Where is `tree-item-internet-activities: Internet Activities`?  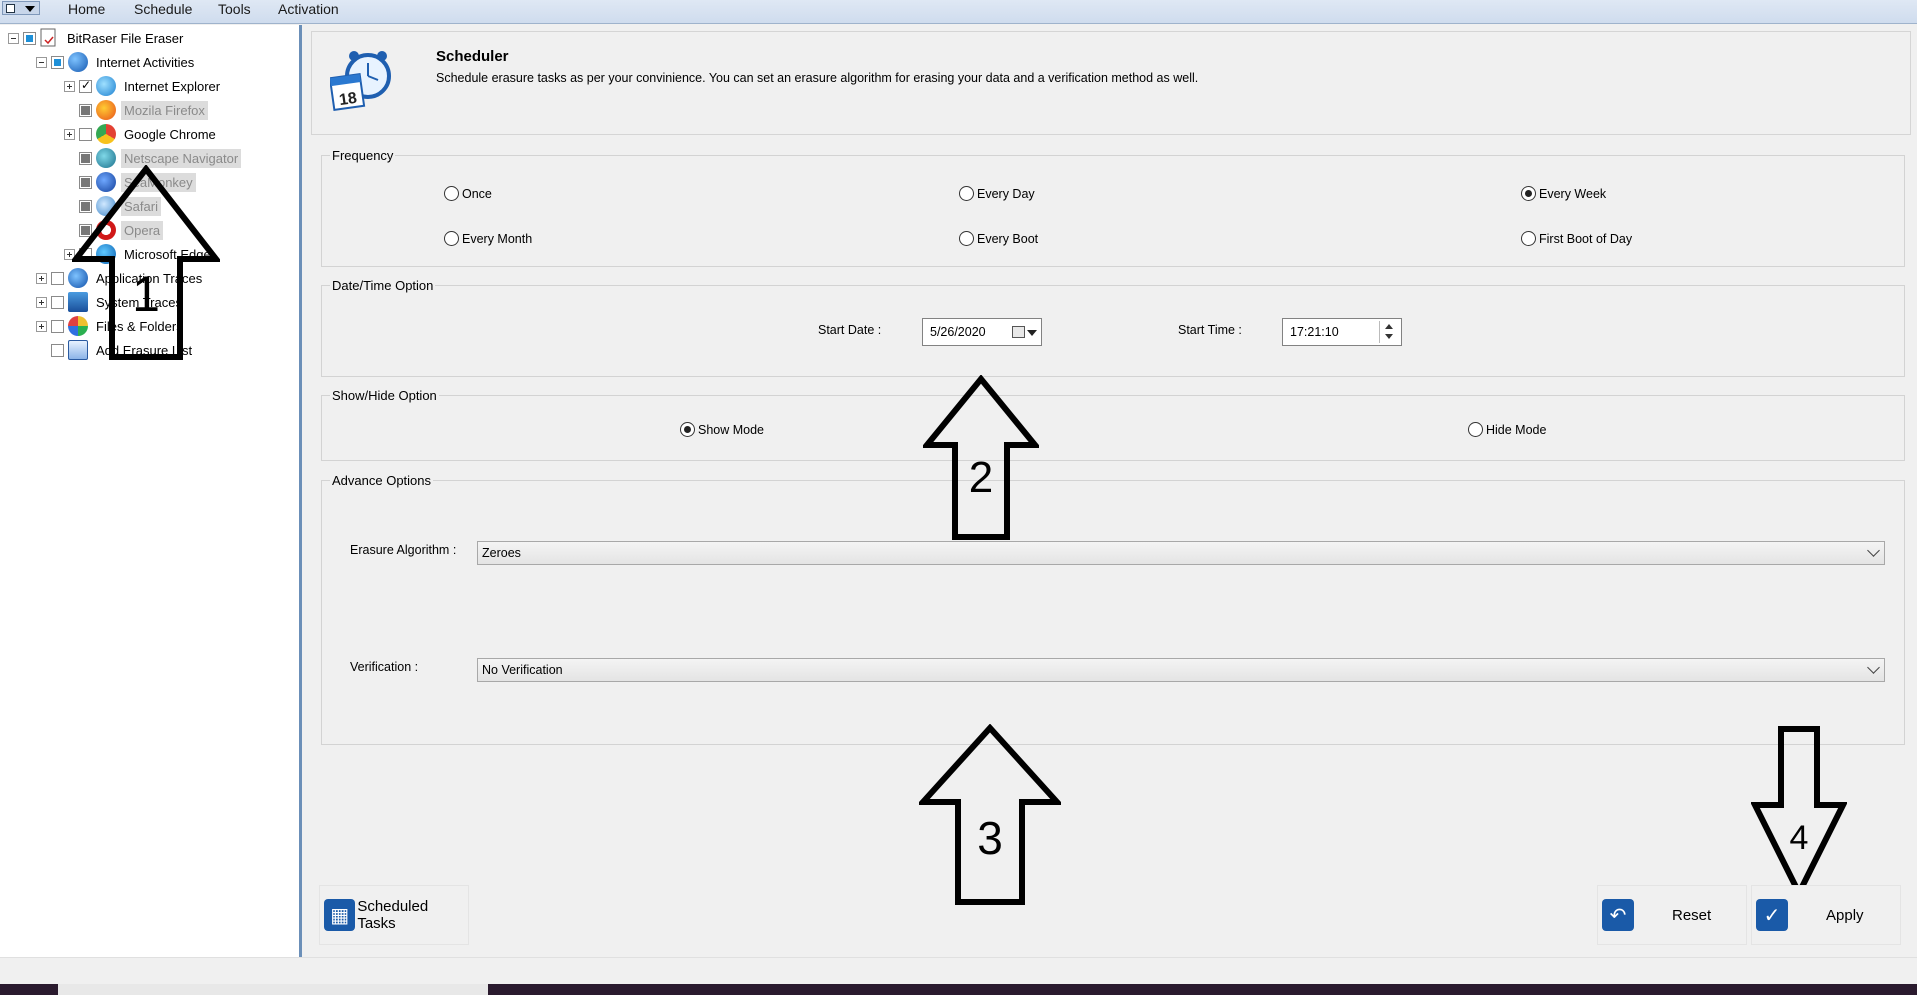
tree-item-internet-activities: Internet Activities is located at coordinates (116, 62).